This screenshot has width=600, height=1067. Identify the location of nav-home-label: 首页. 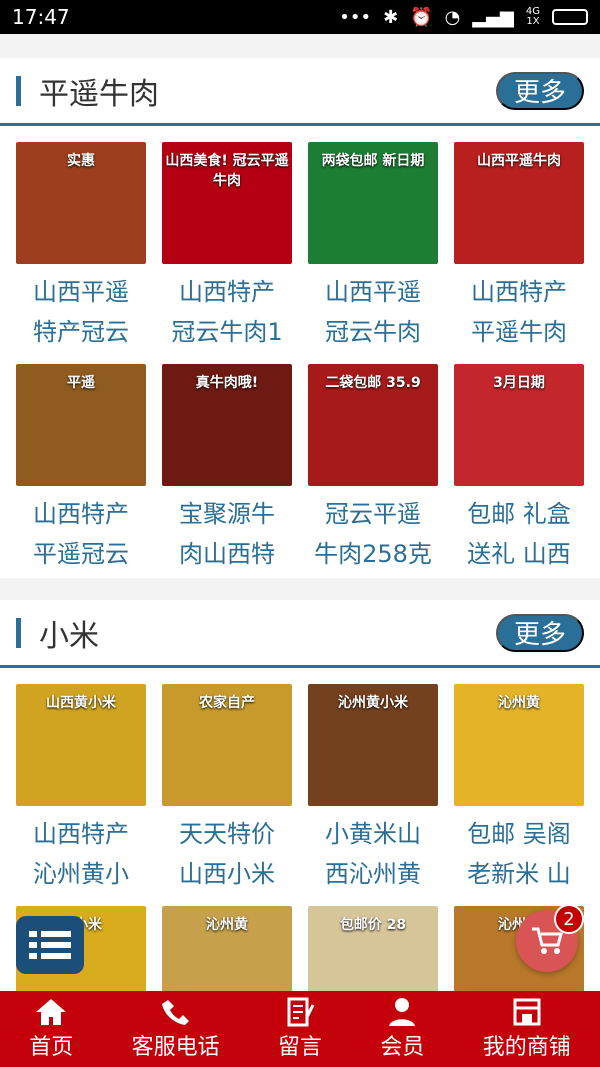
(51, 1047).